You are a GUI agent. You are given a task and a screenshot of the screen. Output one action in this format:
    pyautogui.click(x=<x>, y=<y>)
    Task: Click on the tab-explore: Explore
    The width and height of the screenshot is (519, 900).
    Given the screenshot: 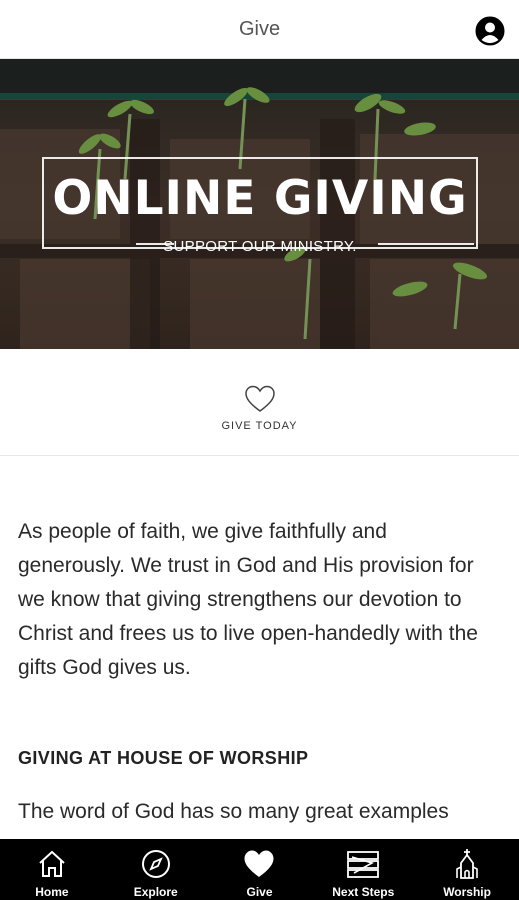 What is the action you would take?
    pyautogui.click(x=156, y=869)
    